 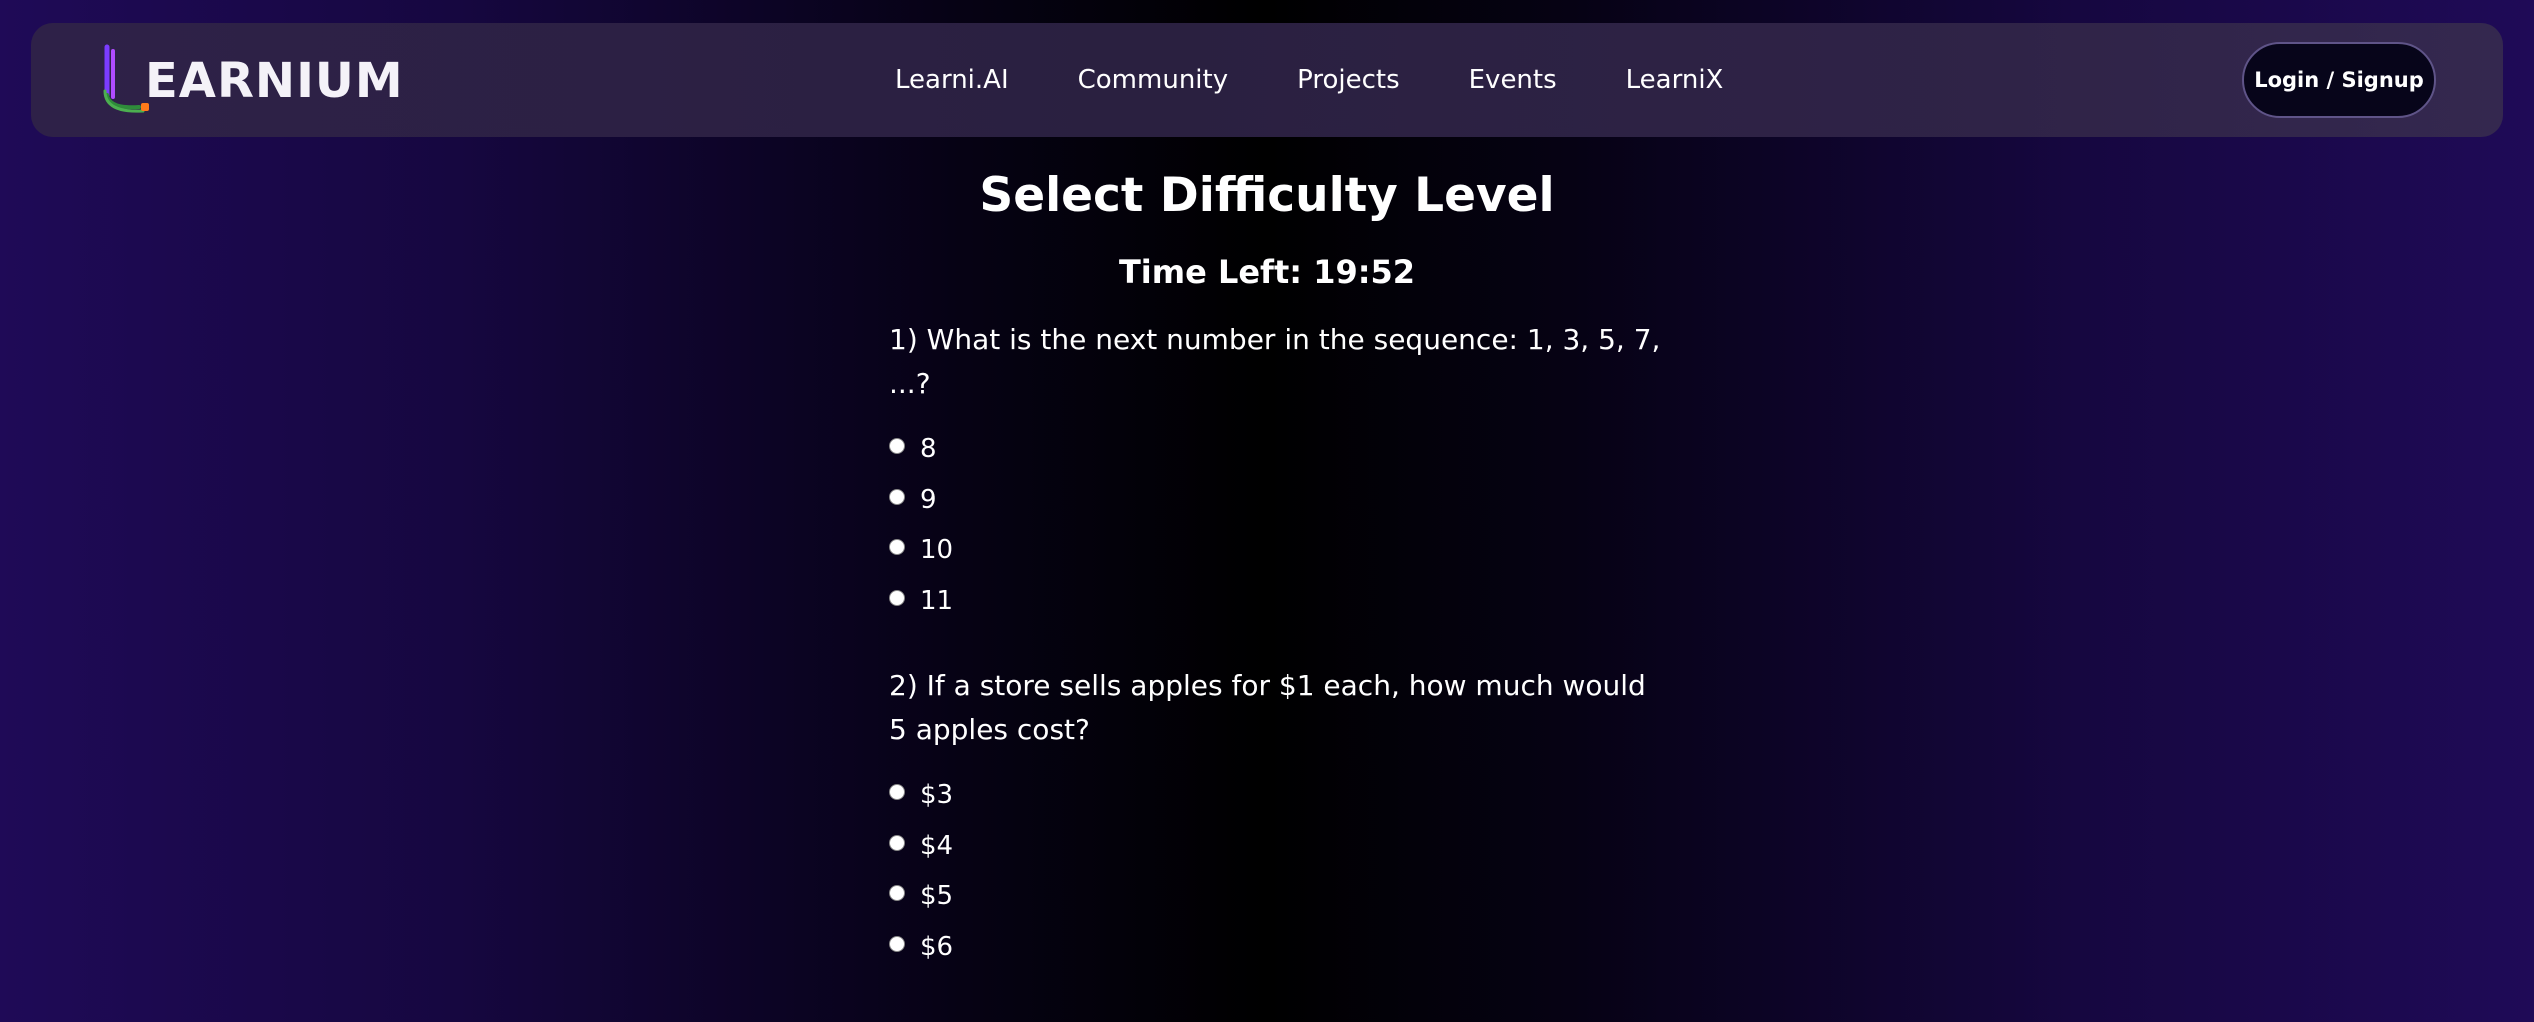 What do you see at coordinates (937, 600) in the screenshot?
I see `option-label: 11` at bounding box center [937, 600].